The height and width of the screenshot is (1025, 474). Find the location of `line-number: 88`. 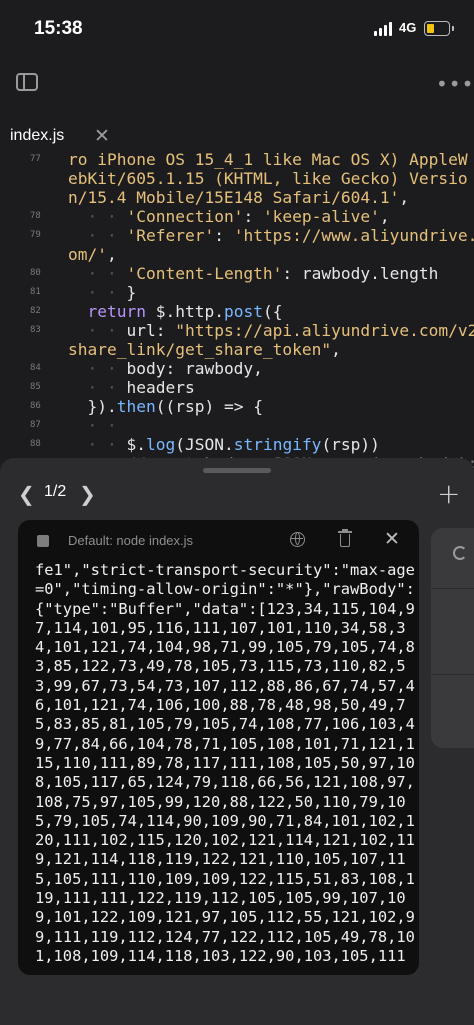

line-number: 88 is located at coordinates (35, 444).